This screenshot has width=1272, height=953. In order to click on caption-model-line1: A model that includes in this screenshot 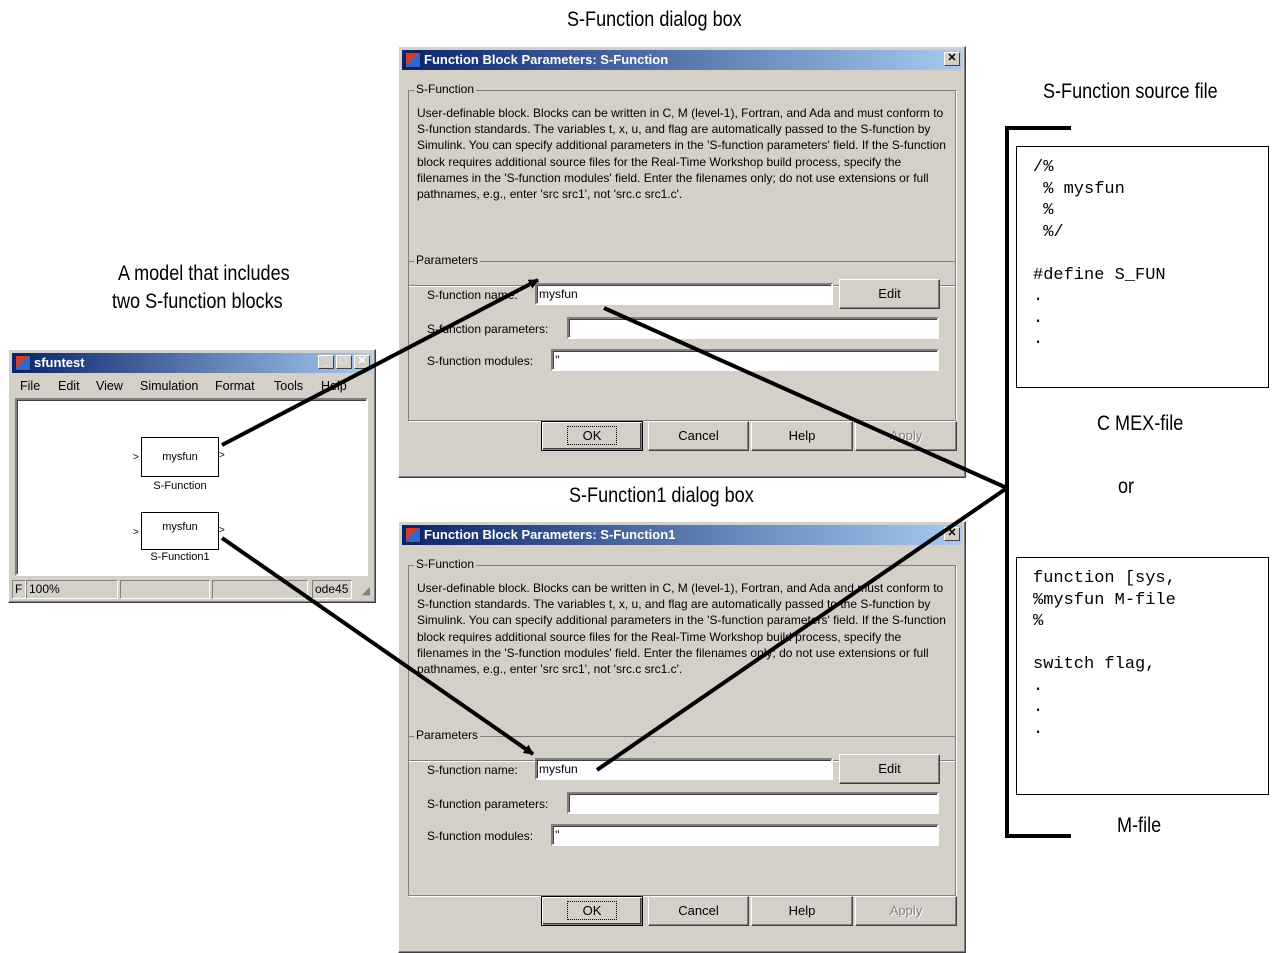, I will do `click(204, 273)`.